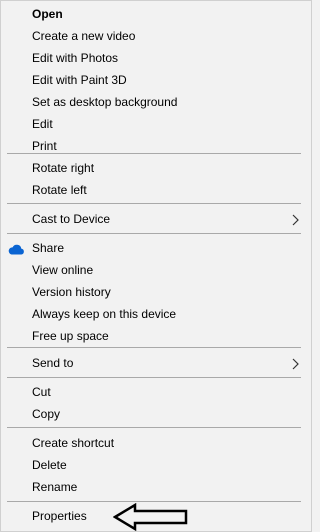 The width and height of the screenshot is (320, 532). What do you see at coordinates (156, 414) in the screenshot?
I see `menu-item-copy: Copy` at bounding box center [156, 414].